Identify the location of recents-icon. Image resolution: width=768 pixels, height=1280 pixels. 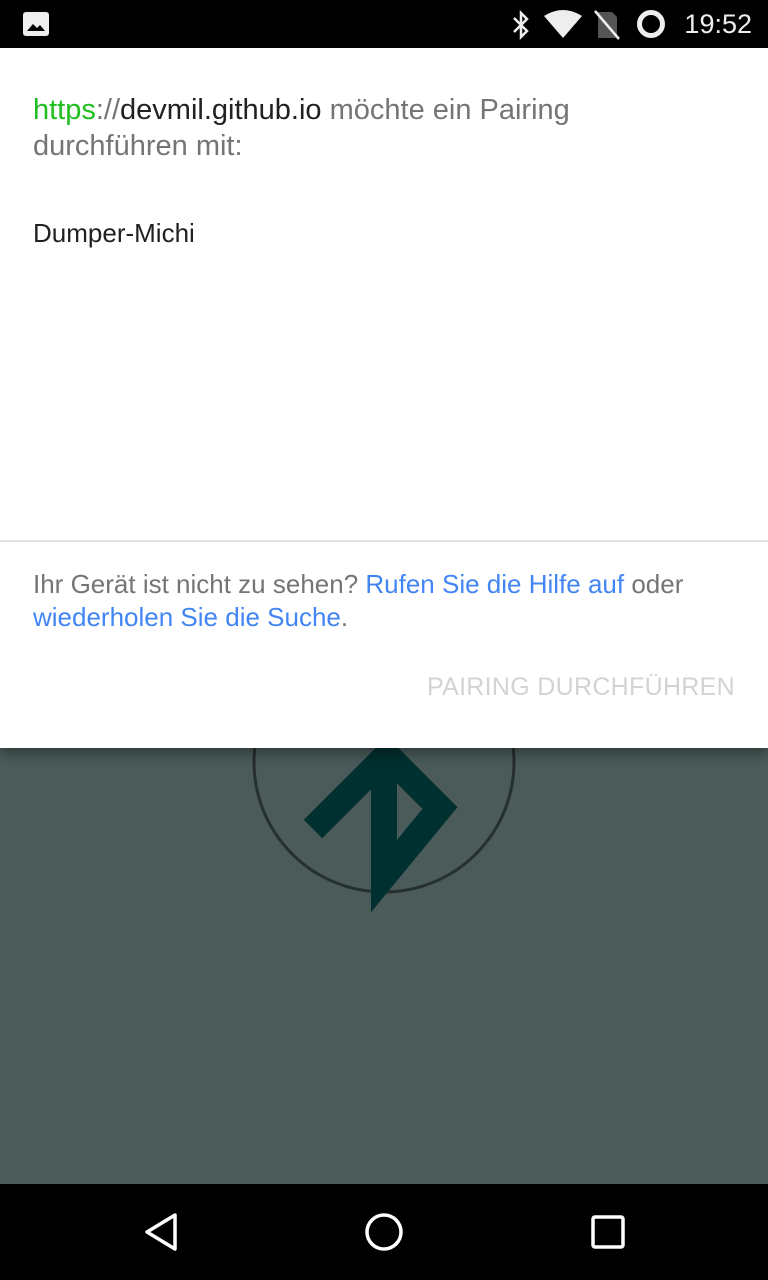
(608, 1232).